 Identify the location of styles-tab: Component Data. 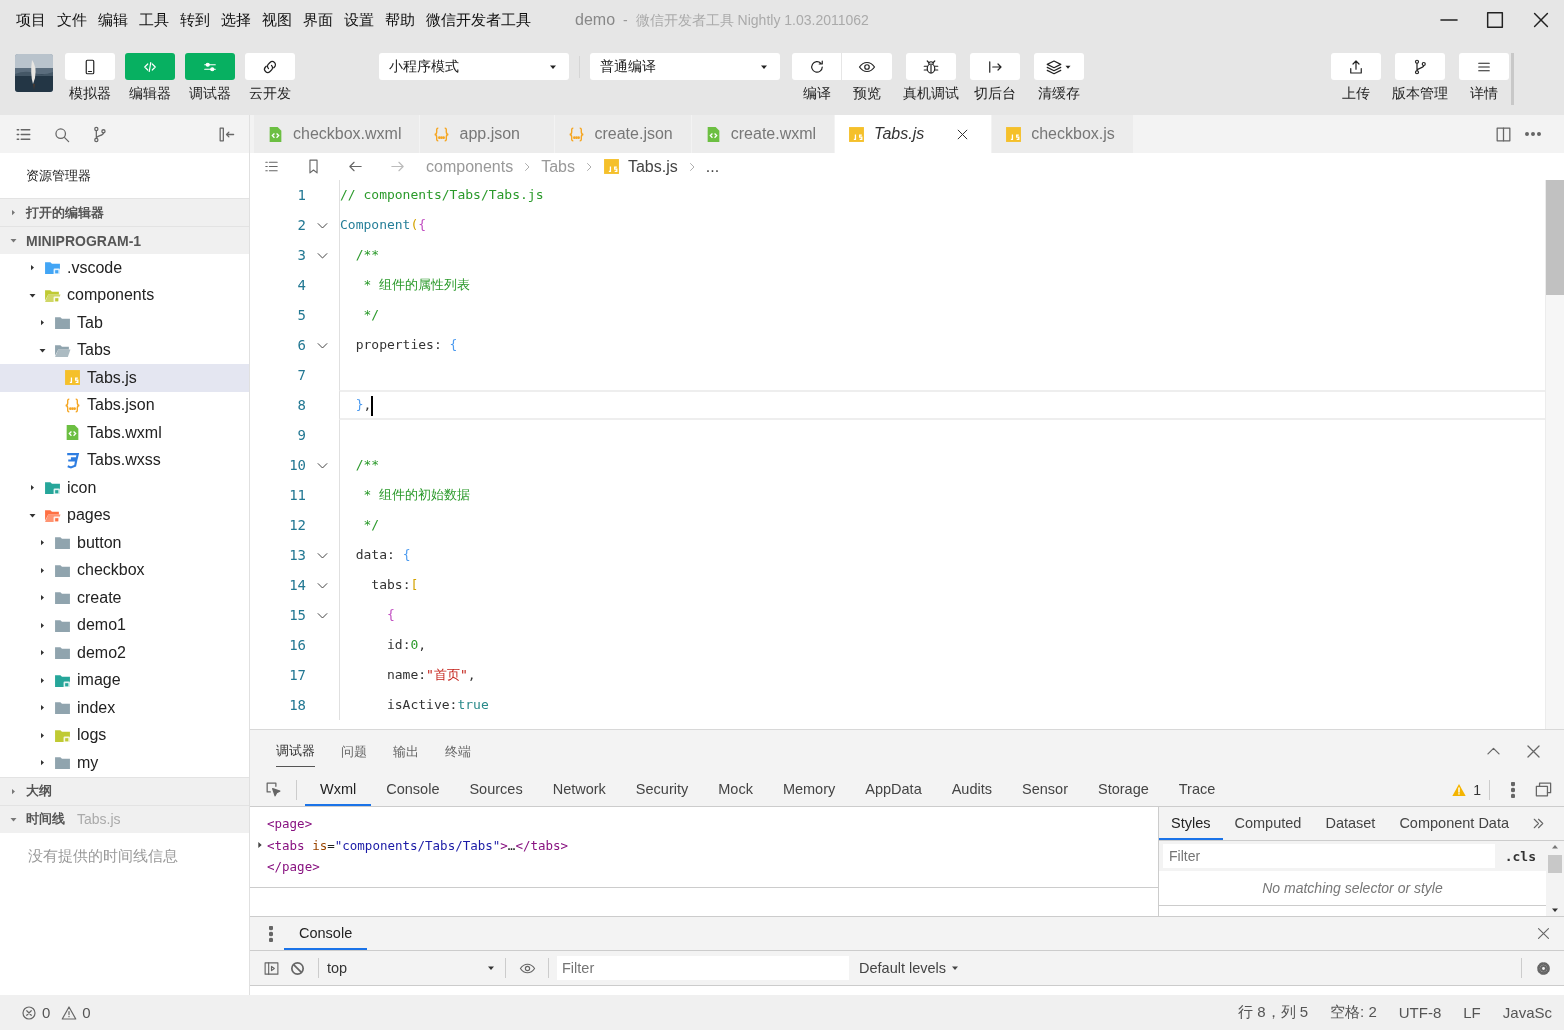
(1454, 823).